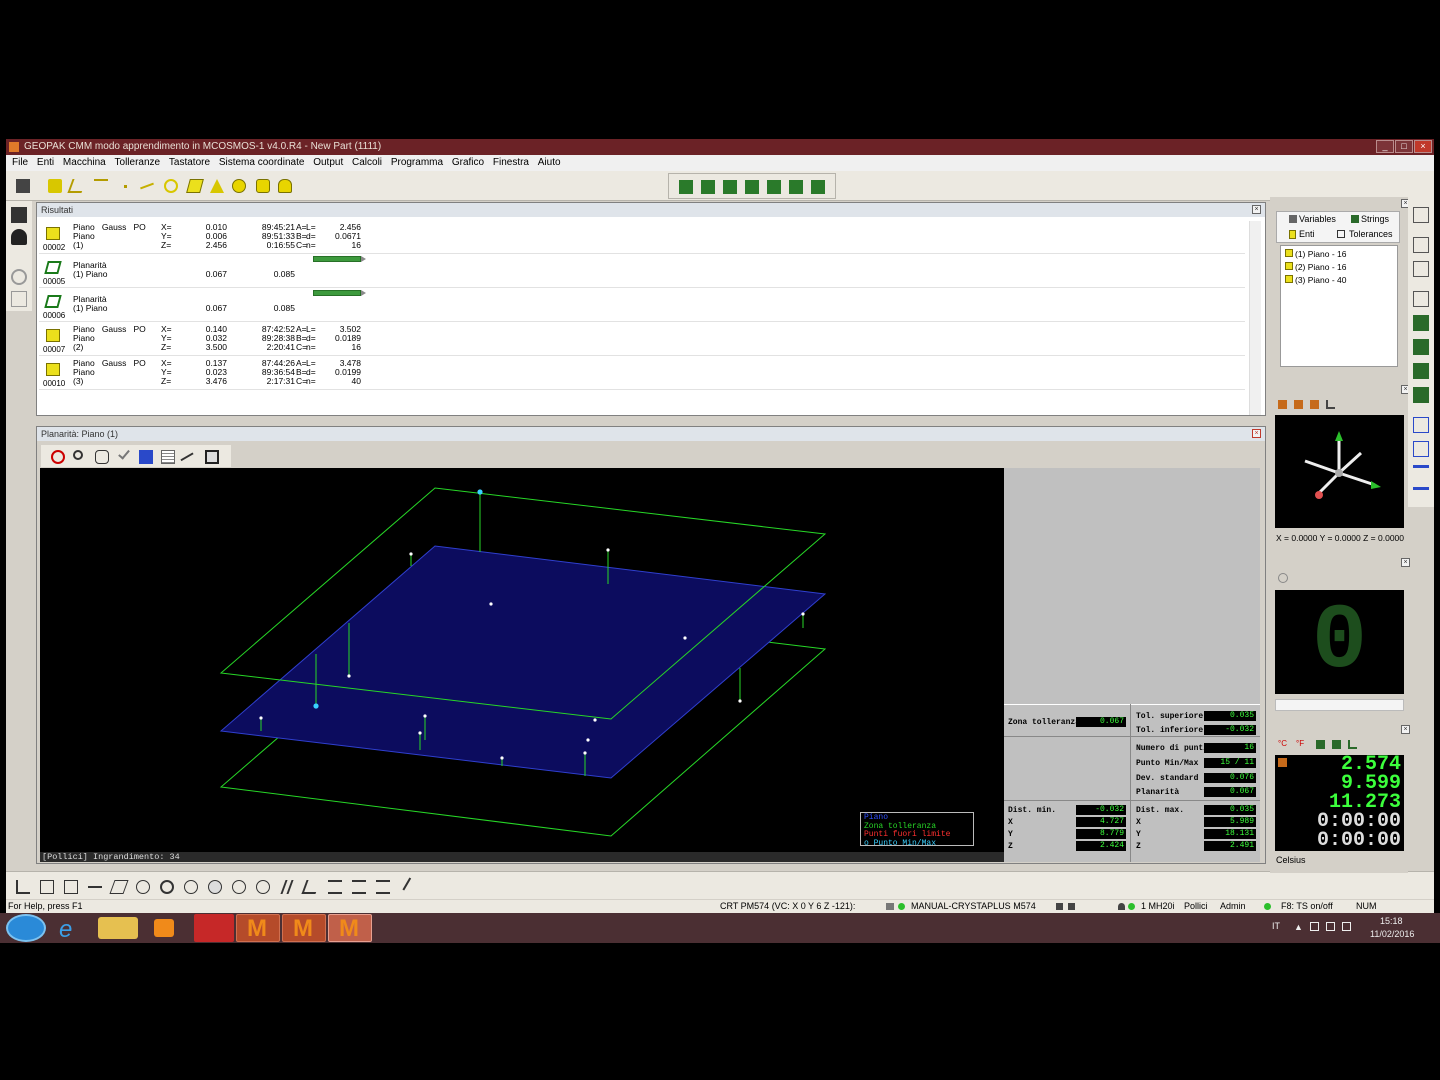  I want to click on result-row-00005: 00005 Planarità (1) Piano 0.067 0.085, so click(642, 271).